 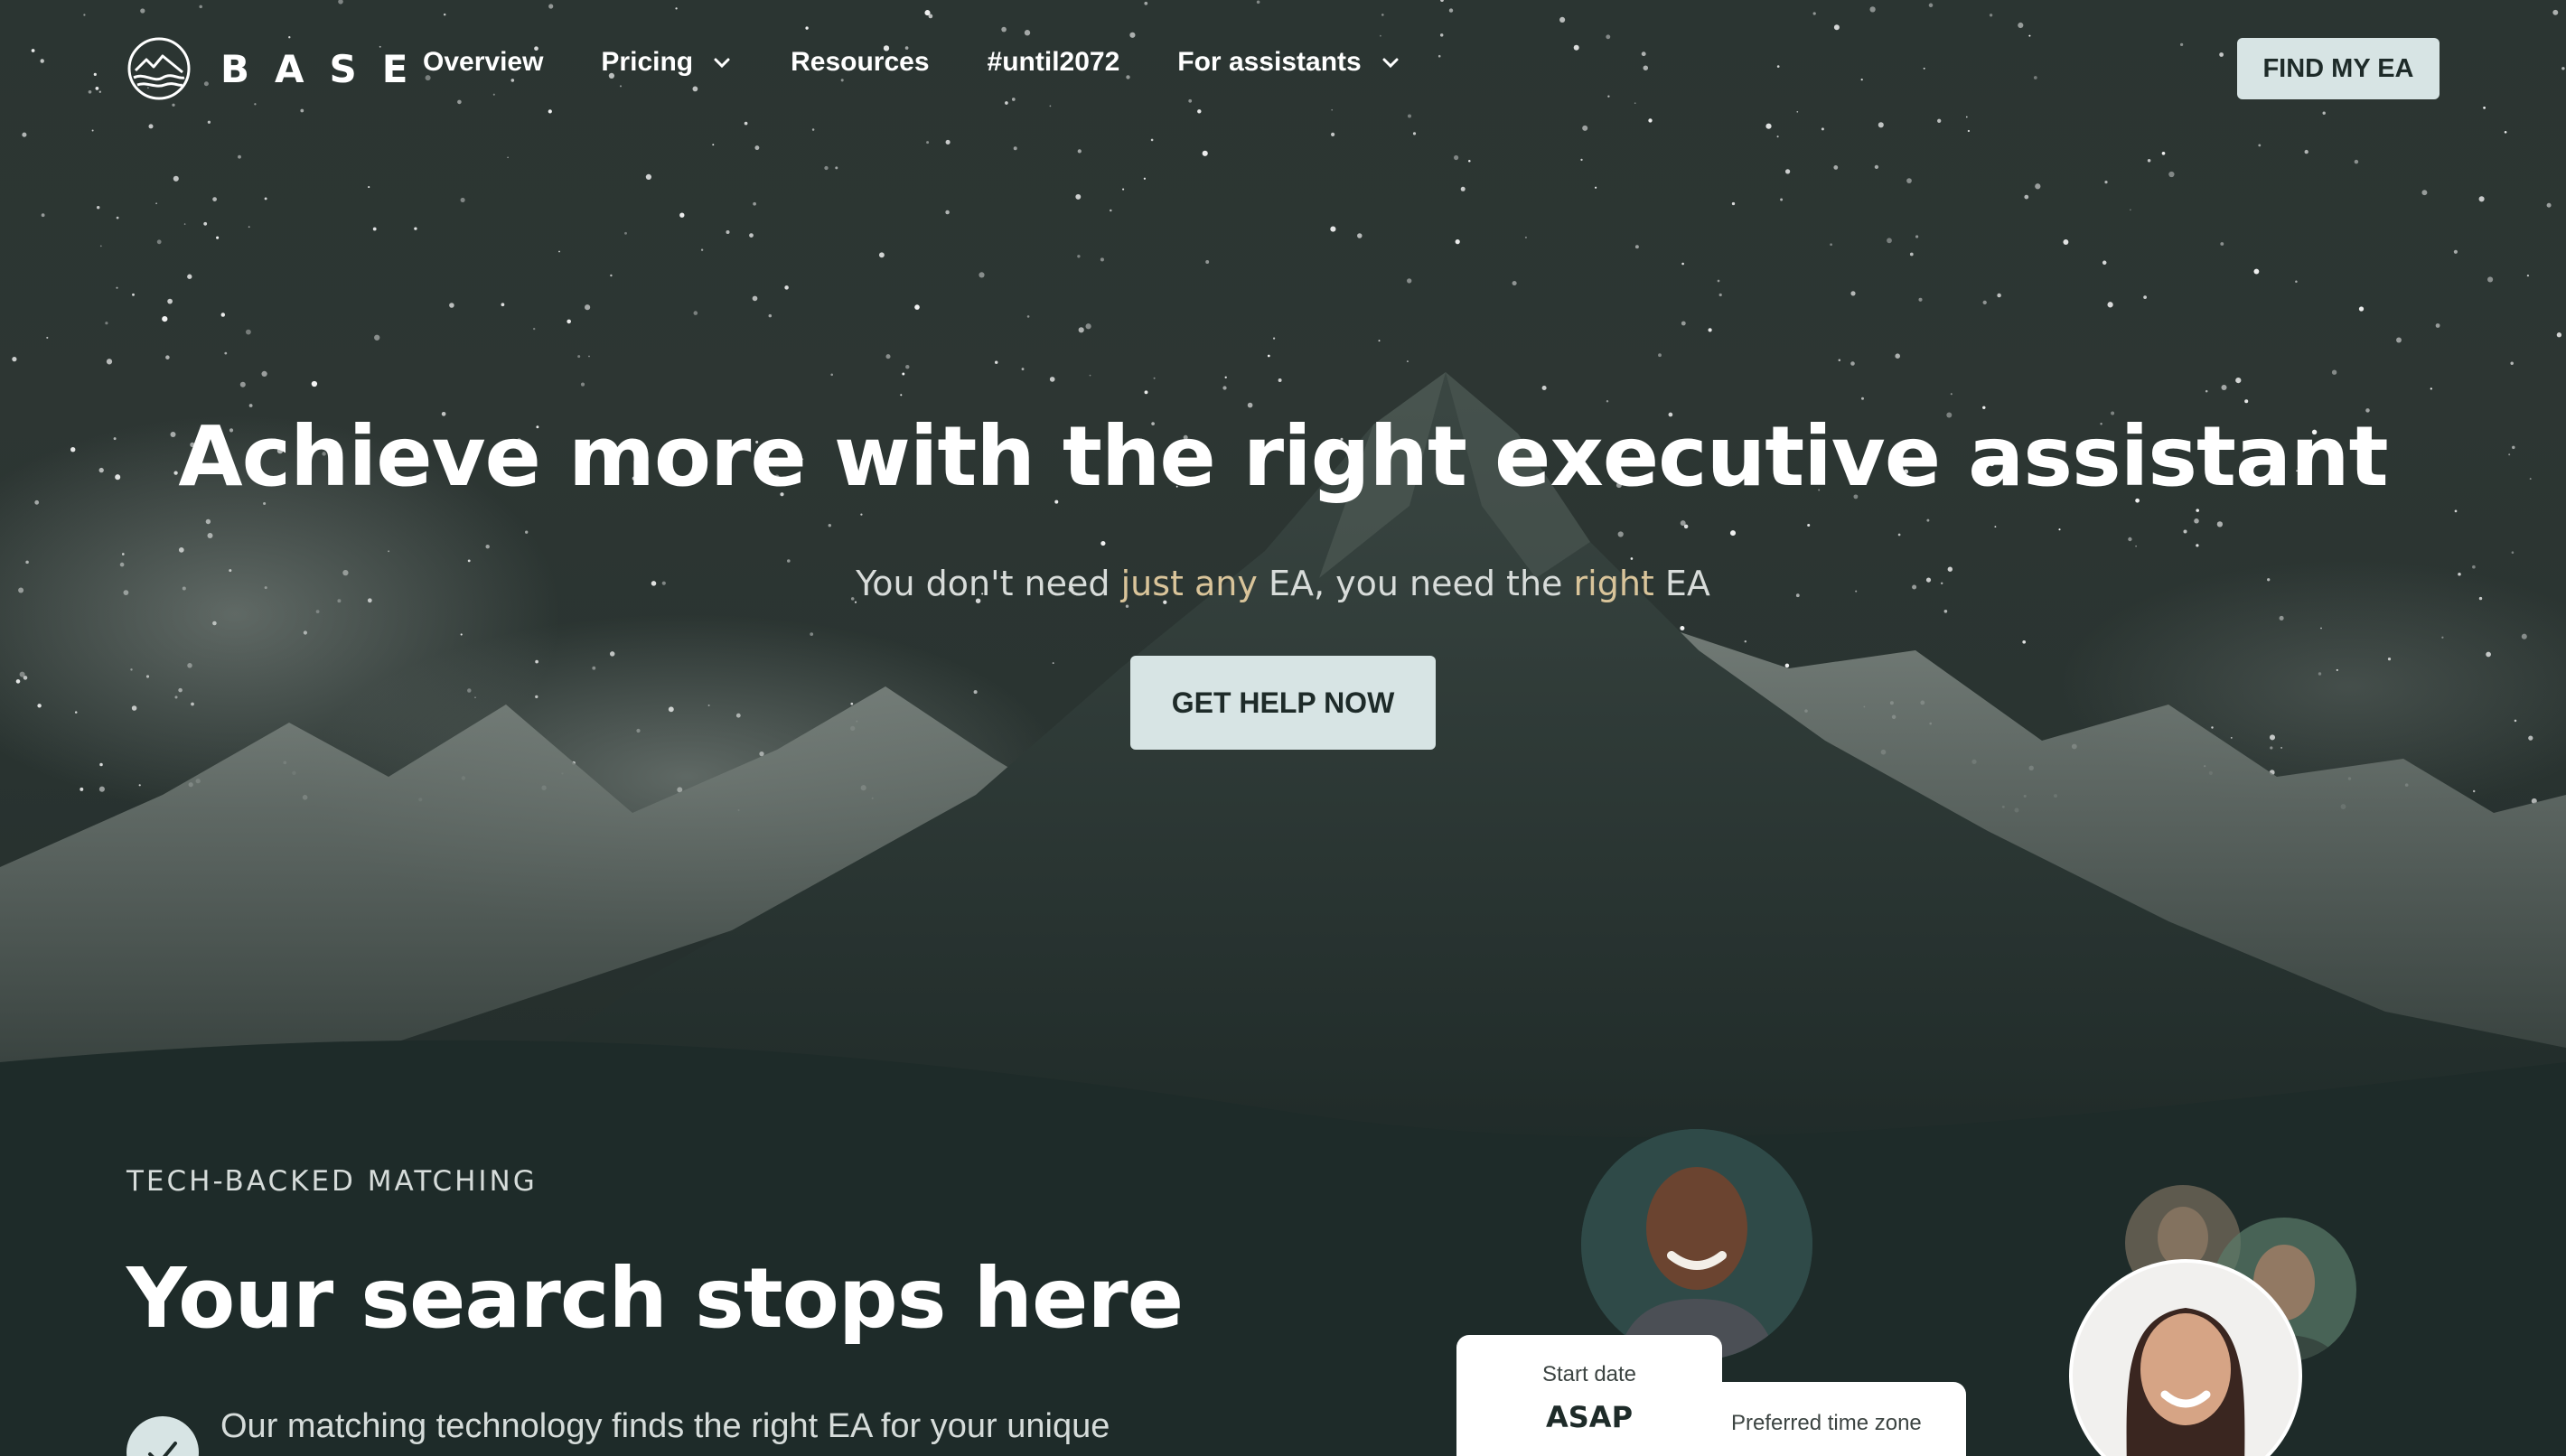 What do you see at coordinates (162, 1436) in the screenshot?
I see `check-badge` at bounding box center [162, 1436].